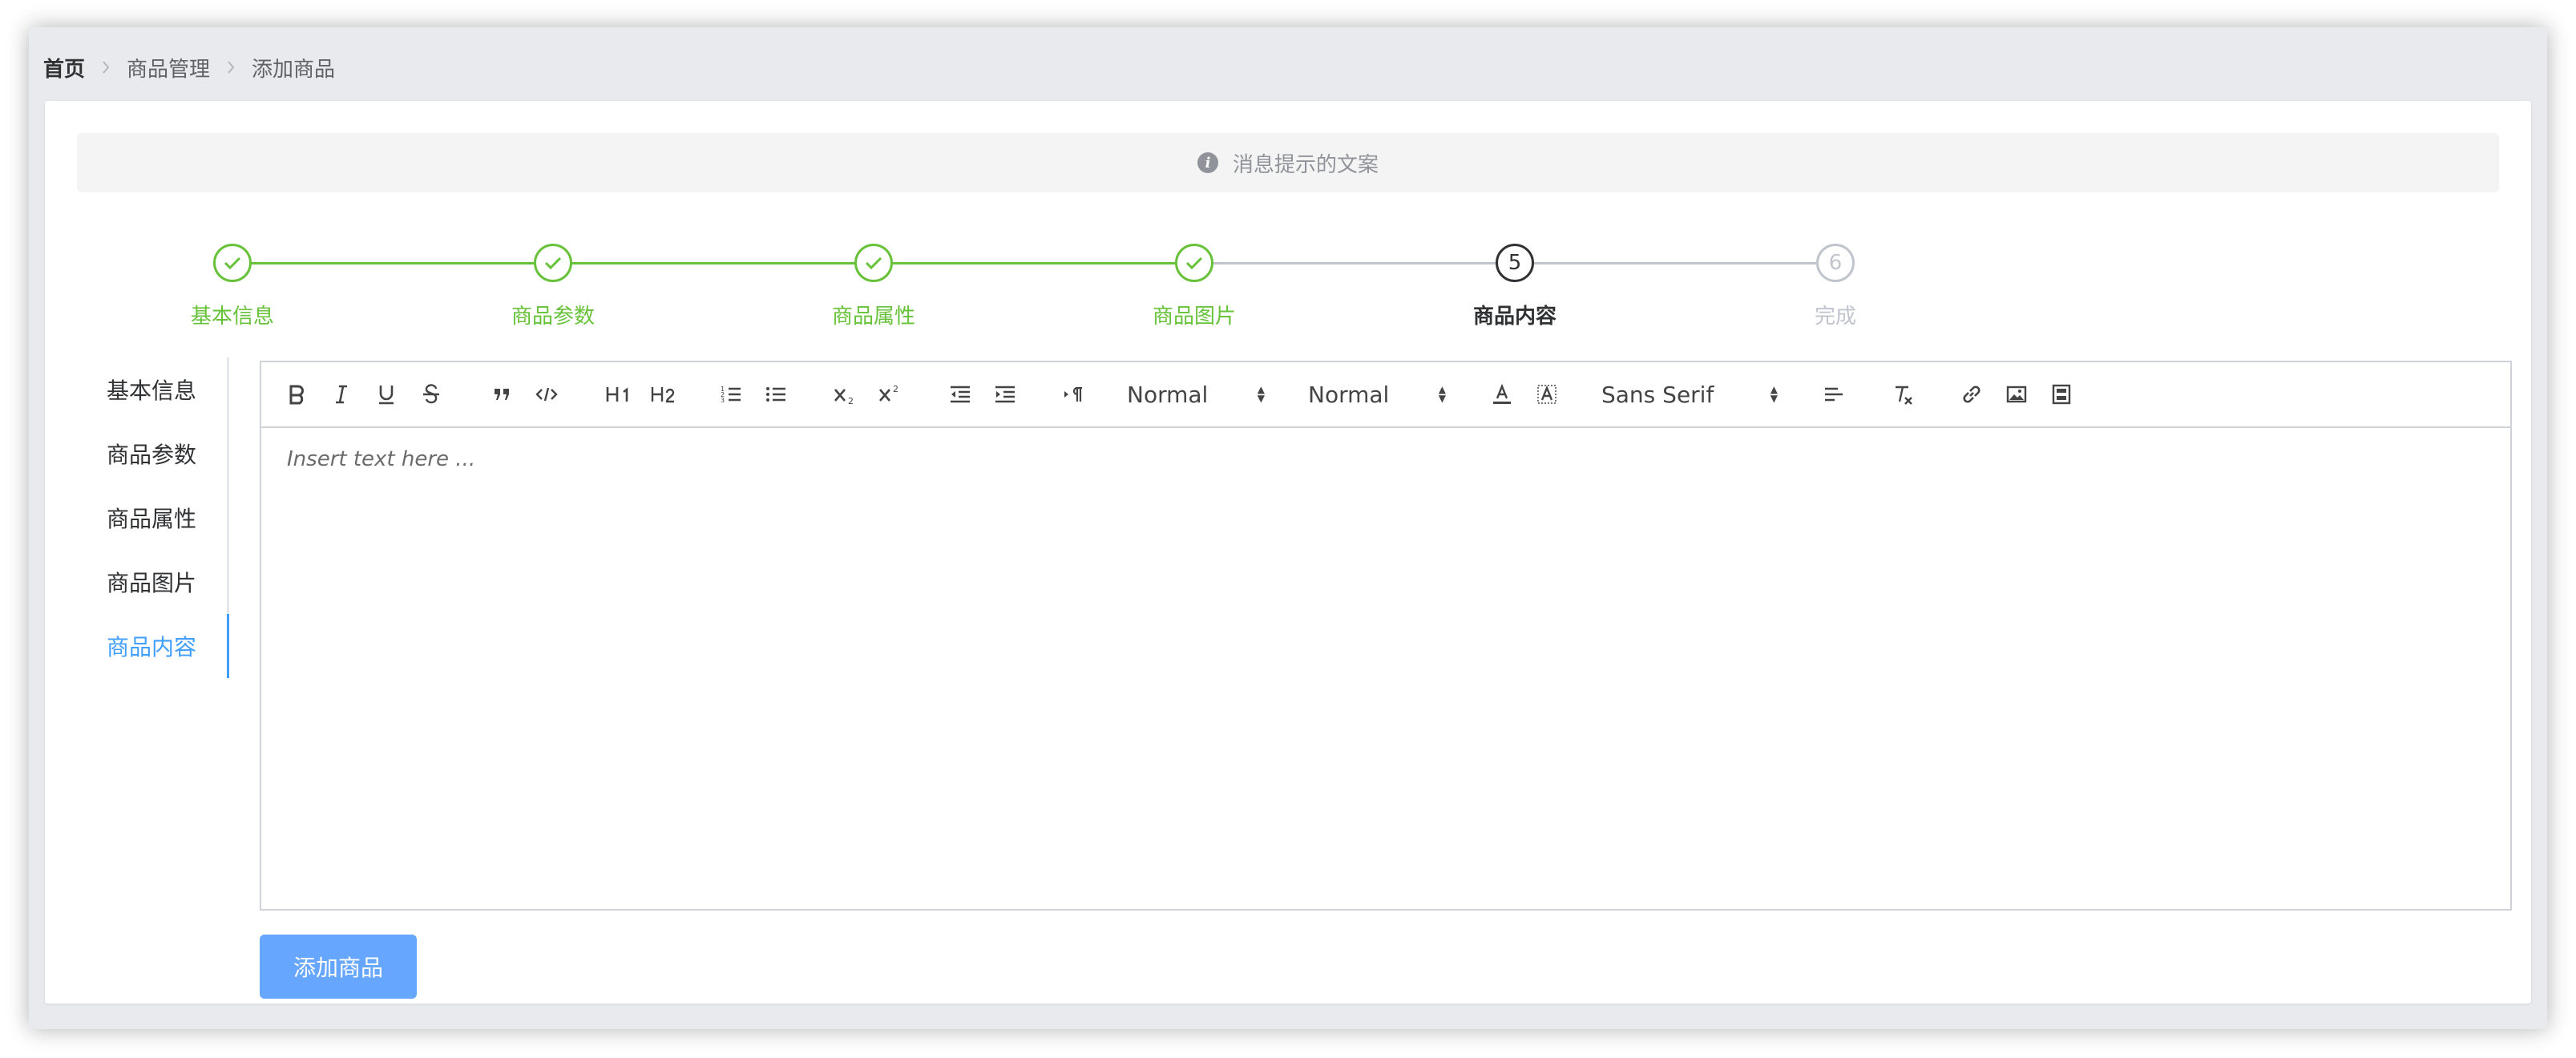 The image size is (2576, 1058). I want to click on step-2-check-icon, so click(553, 263).